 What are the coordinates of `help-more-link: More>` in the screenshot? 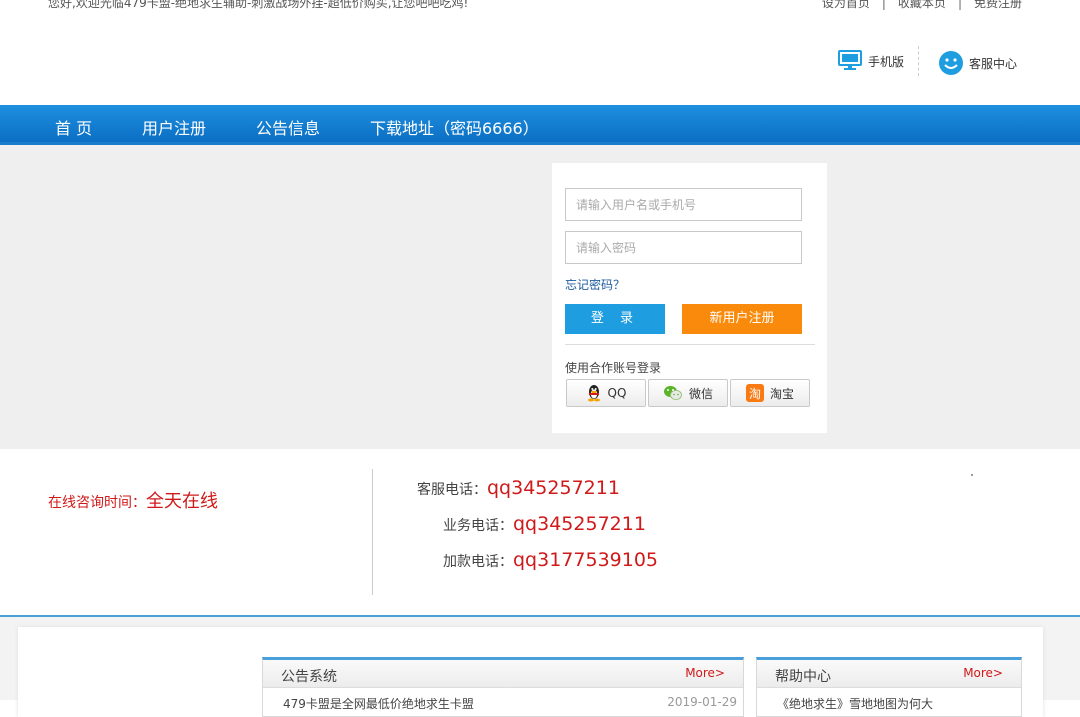 It's located at (983, 673).